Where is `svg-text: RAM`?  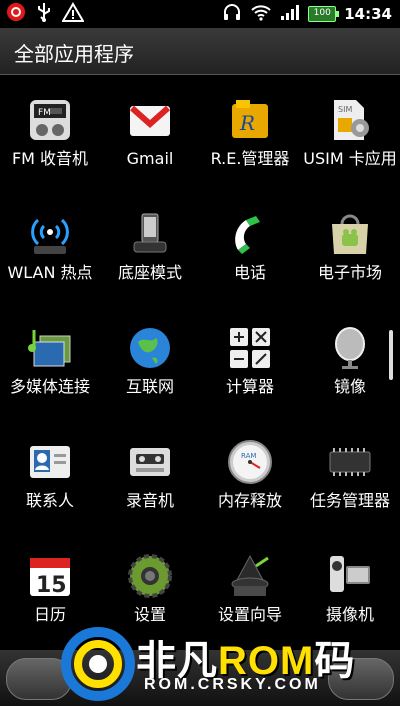 svg-text: RAM is located at coordinates (248, 456).